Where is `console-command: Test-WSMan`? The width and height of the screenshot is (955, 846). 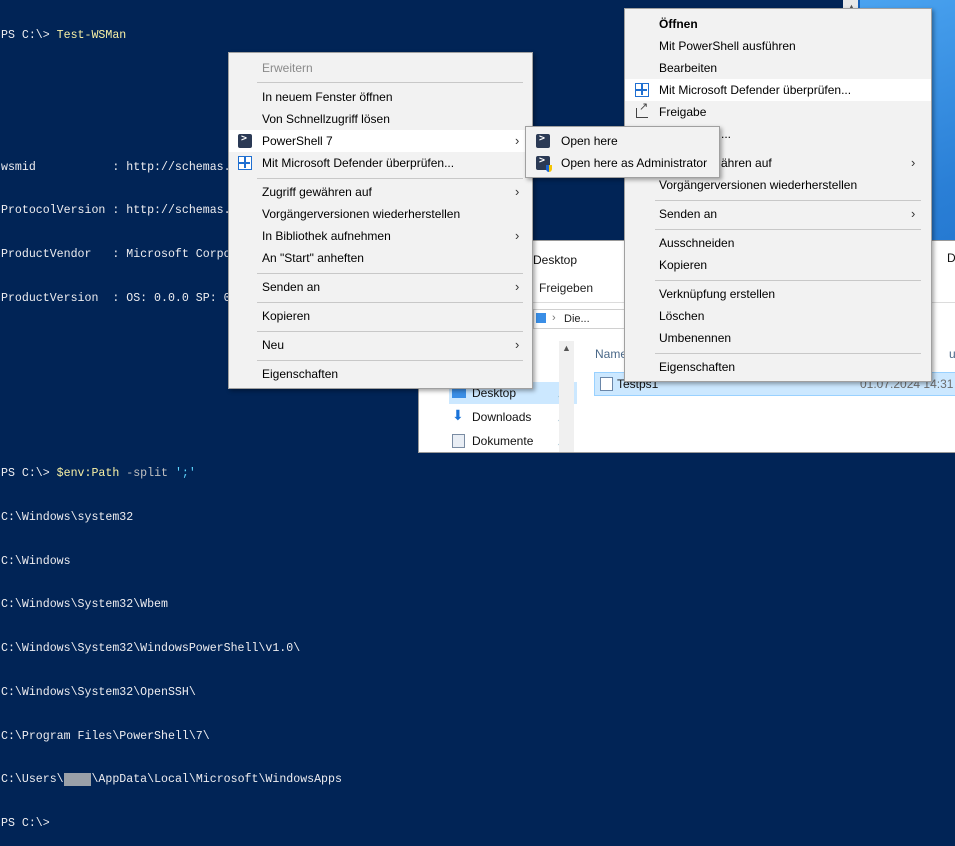 console-command: Test-WSMan is located at coordinates (91, 36).